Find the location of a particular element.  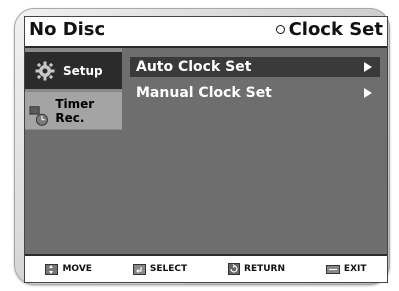

sidebar-item-timer-rec: Timer Rec. is located at coordinates (73, 110).